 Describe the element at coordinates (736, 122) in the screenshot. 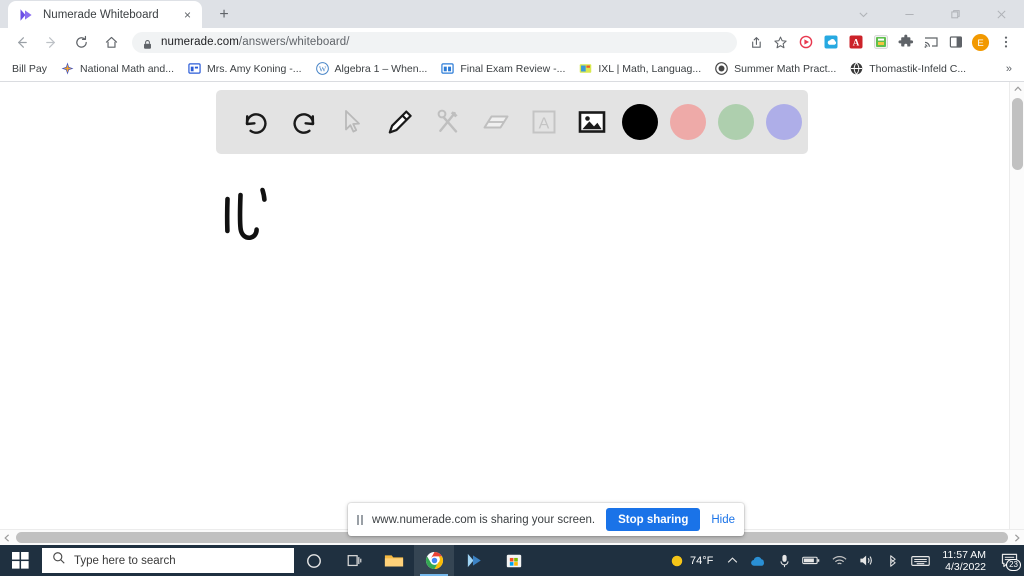

I see `color-swatch-green` at that location.